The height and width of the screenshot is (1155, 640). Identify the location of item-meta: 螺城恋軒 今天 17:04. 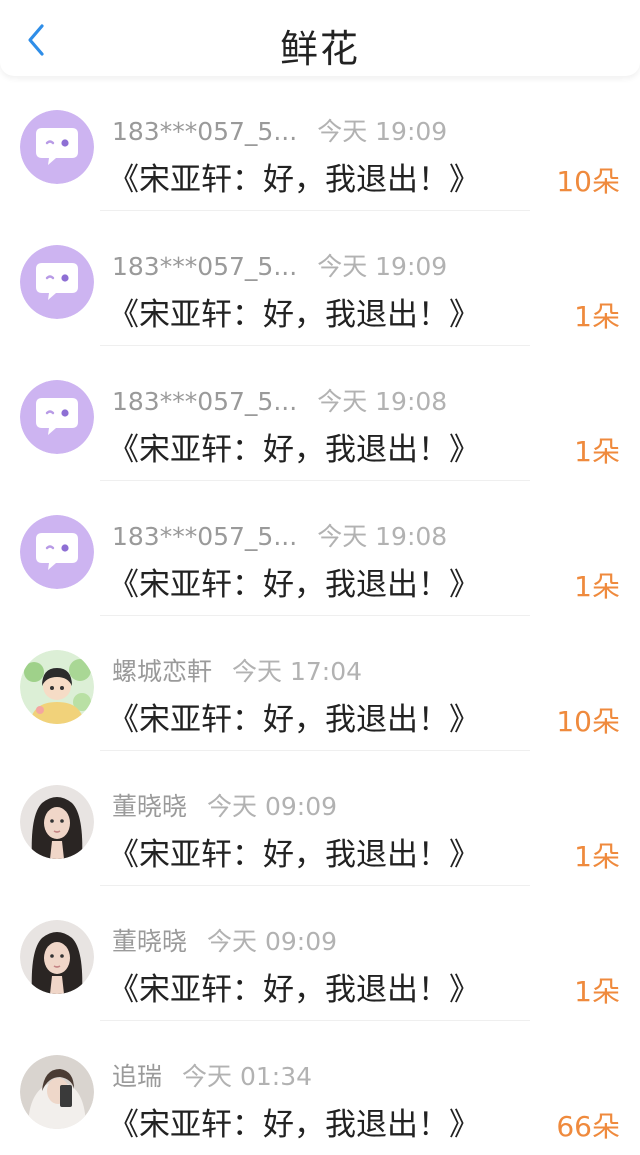
(237, 670).